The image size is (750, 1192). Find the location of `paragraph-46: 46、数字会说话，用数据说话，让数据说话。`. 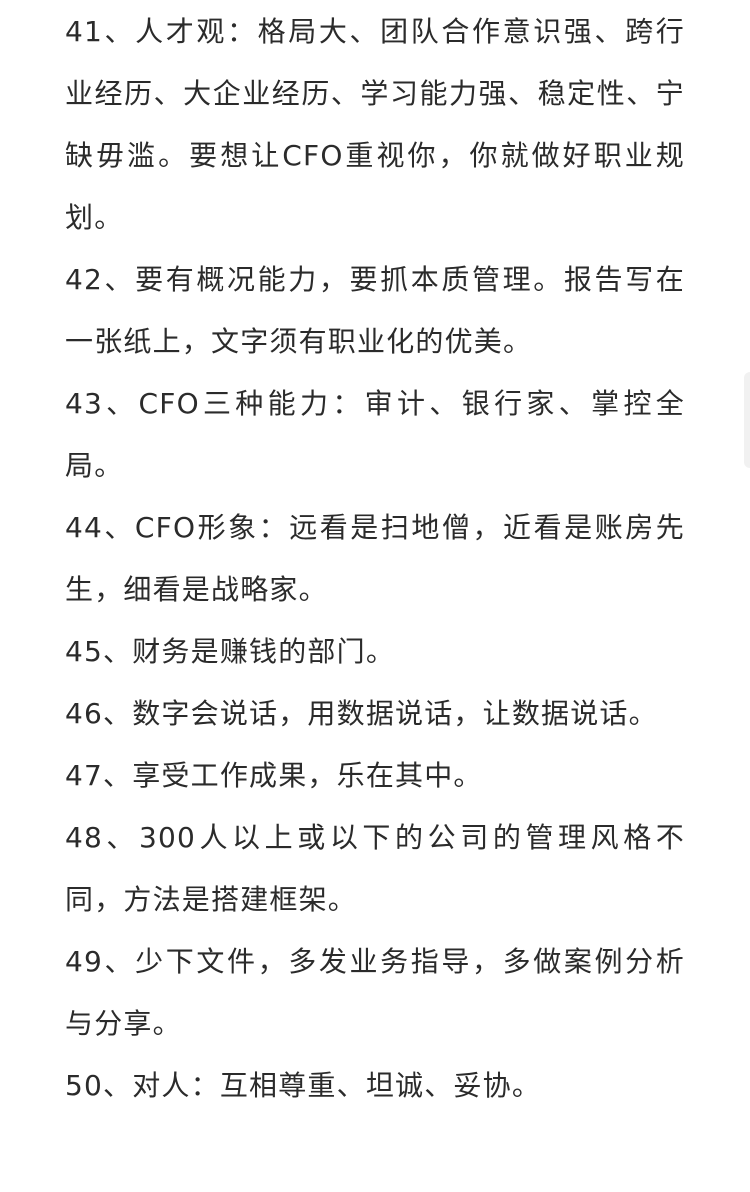

paragraph-46: 46、数字会说话，用数据说话，让数据说话。 is located at coordinates (361, 713).